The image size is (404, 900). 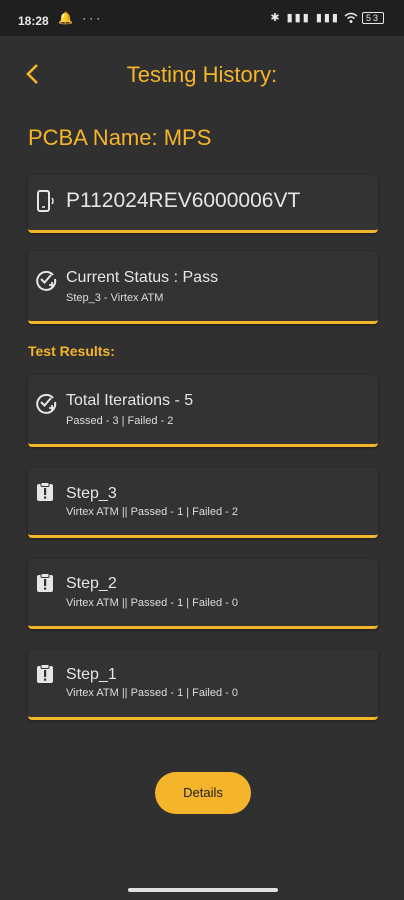 I want to click on battery-icon: 53, so click(x=372, y=17).